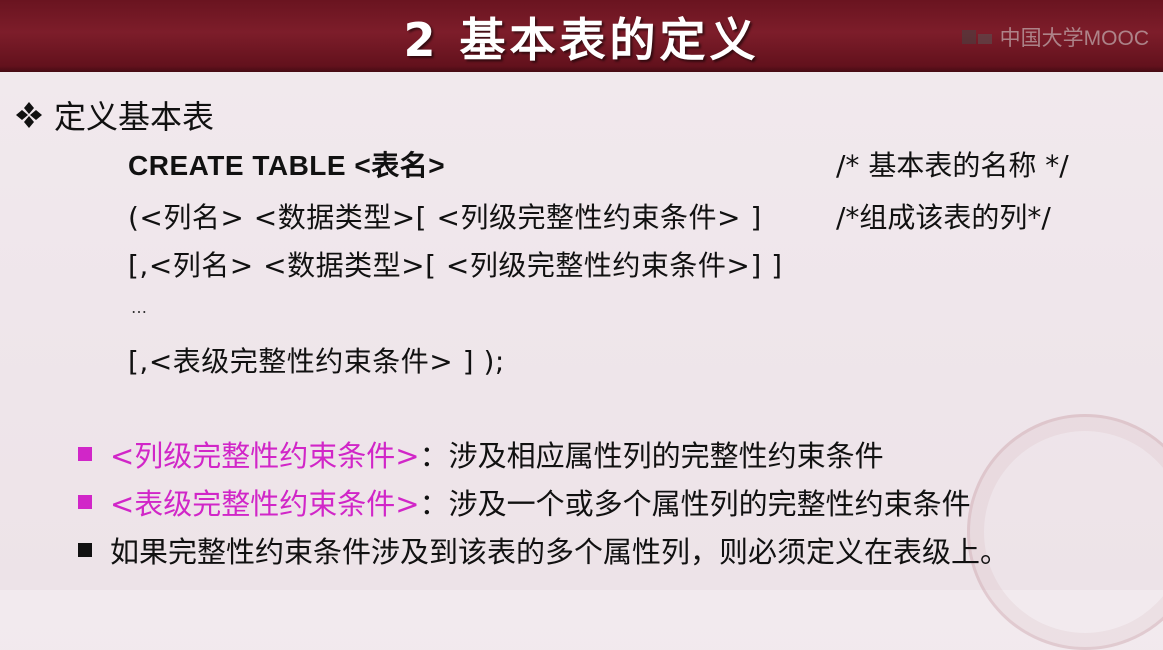 Image resolution: width=1163 pixels, height=650 pixels. Describe the element at coordinates (943, 217) in the screenshot. I see `syntax-comment-columns: /*组成该表的列*/` at that location.